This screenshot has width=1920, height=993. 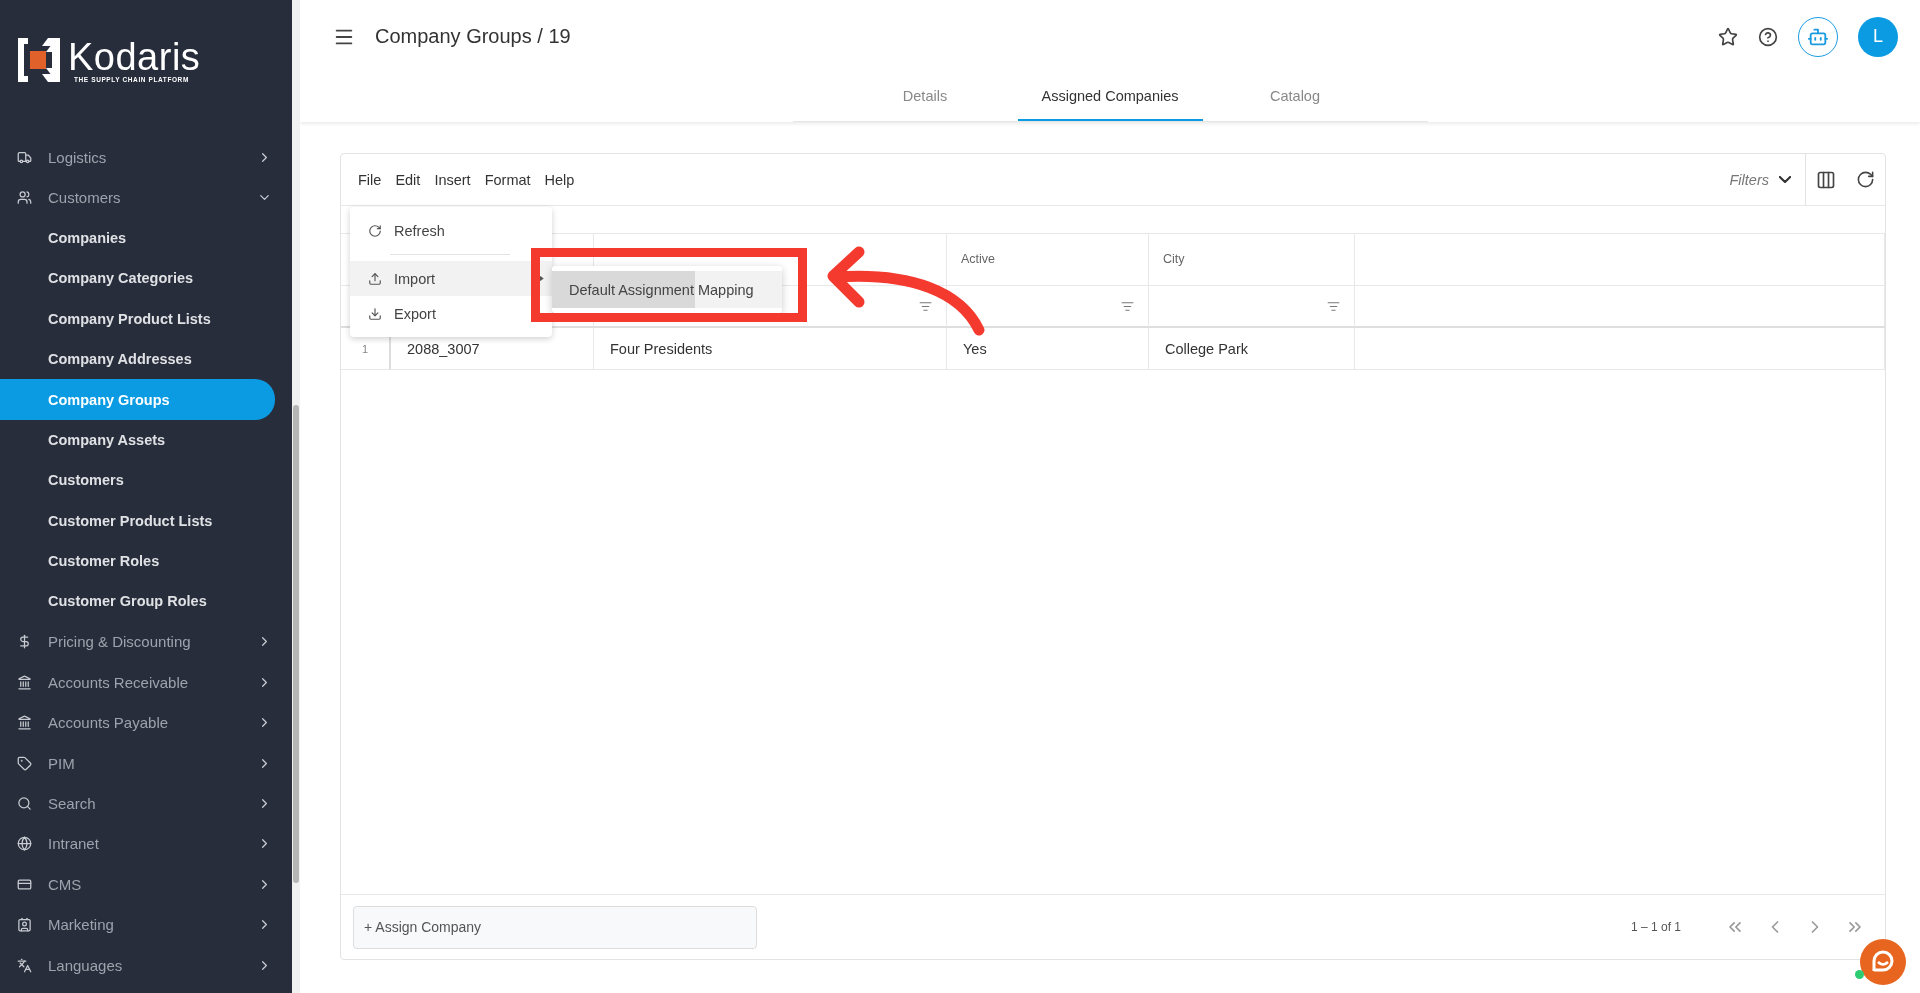 What do you see at coordinates (137, 440) in the screenshot?
I see `sidebar-item: Company Assets` at bounding box center [137, 440].